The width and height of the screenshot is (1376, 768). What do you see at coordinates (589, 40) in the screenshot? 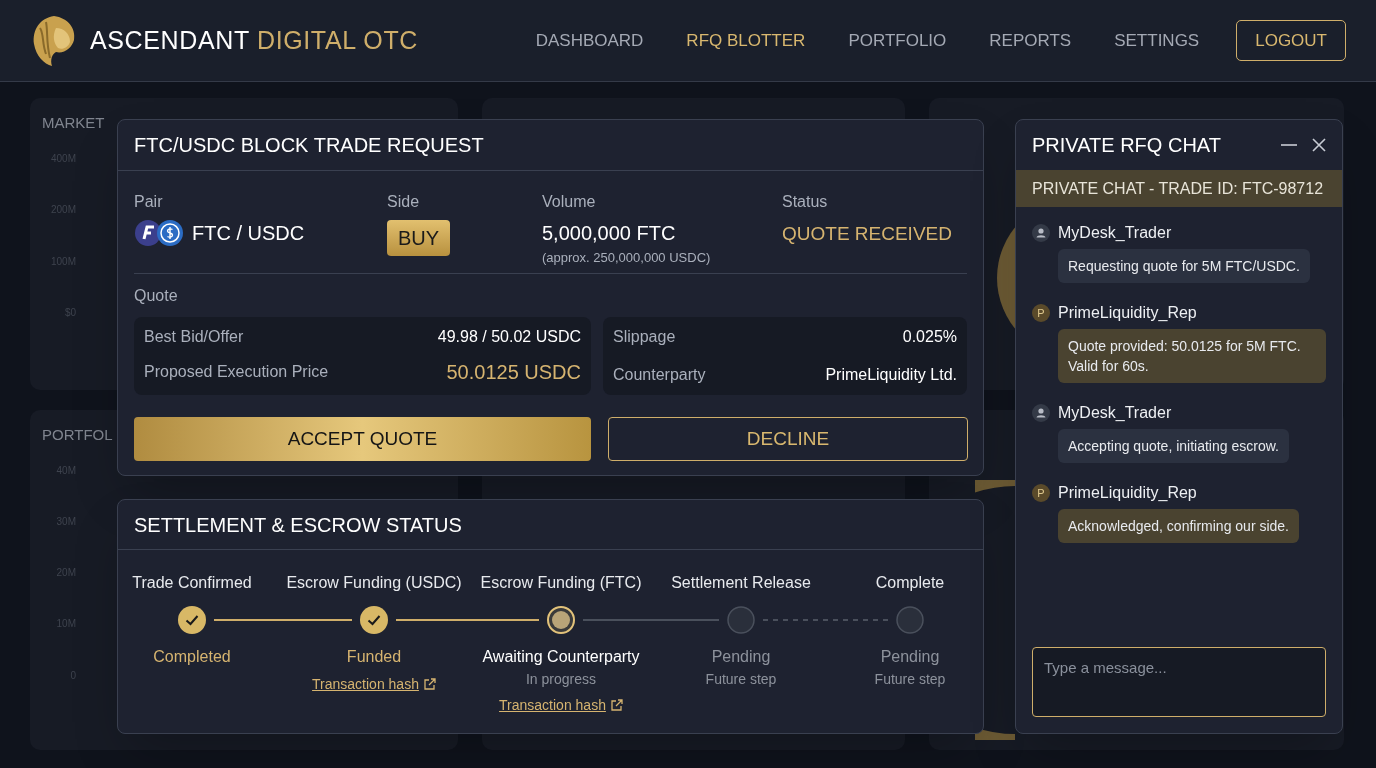
I see `nav-link: DASHBOARD` at bounding box center [589, 40].